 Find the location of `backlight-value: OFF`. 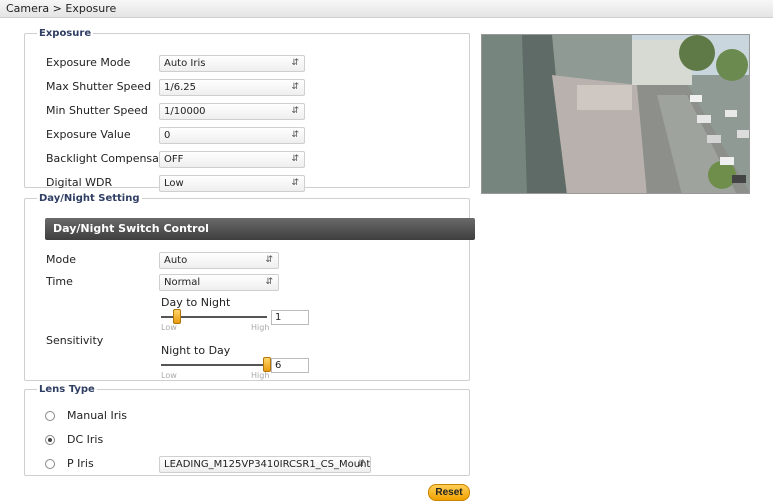

backlight-value: OFF is located at coordinates (174, 159).